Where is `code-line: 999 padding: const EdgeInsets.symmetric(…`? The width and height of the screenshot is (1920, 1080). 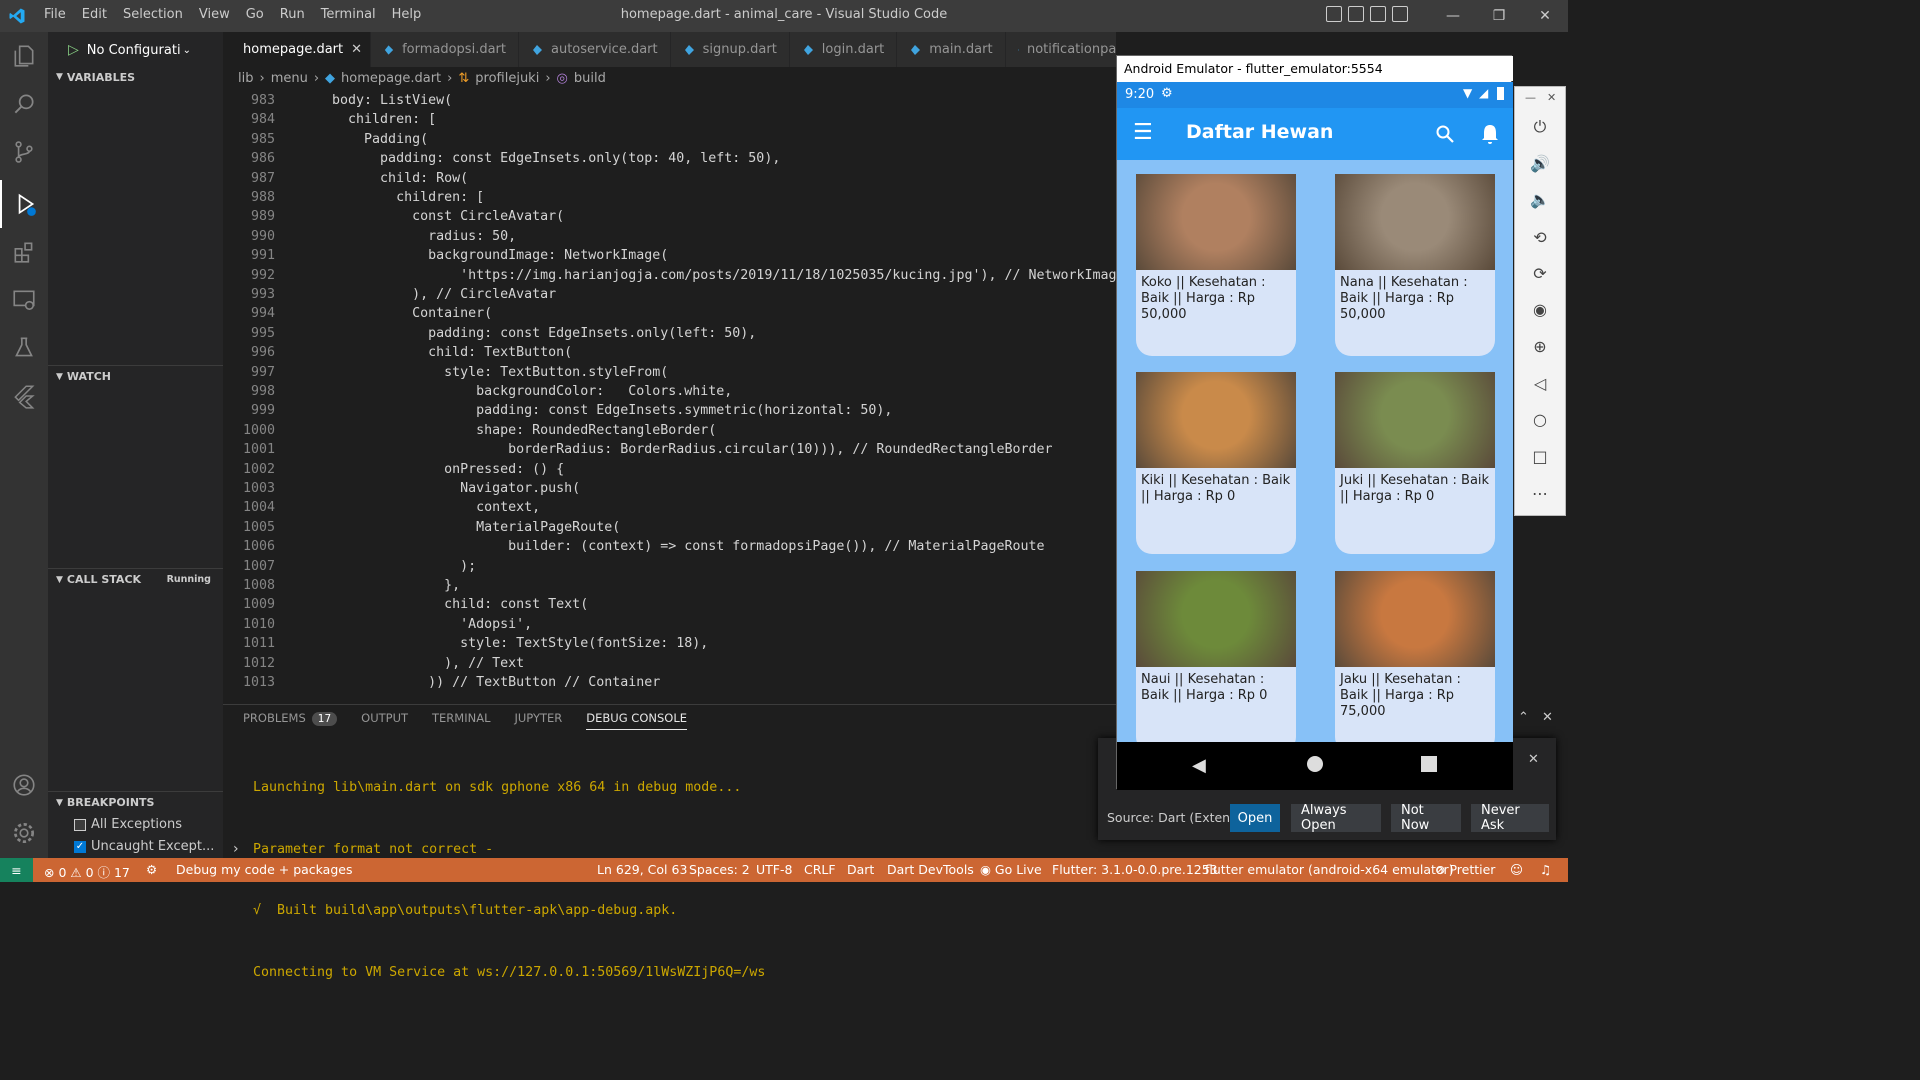
code-line: 999 padding: const EdgeInsets.symmetric(… is located at coordinates (669, 412).